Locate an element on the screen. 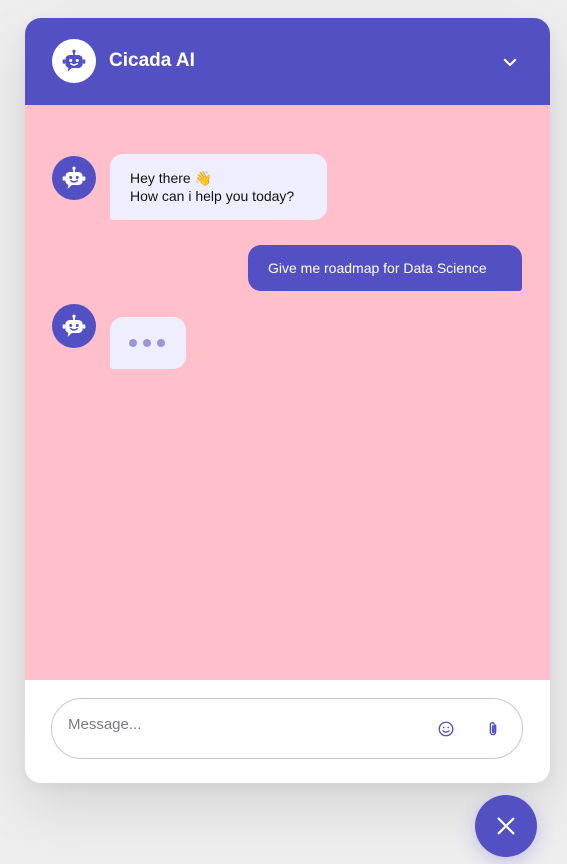  bot-message-line: Hey there 👋 is located at coordinates (171, 178).